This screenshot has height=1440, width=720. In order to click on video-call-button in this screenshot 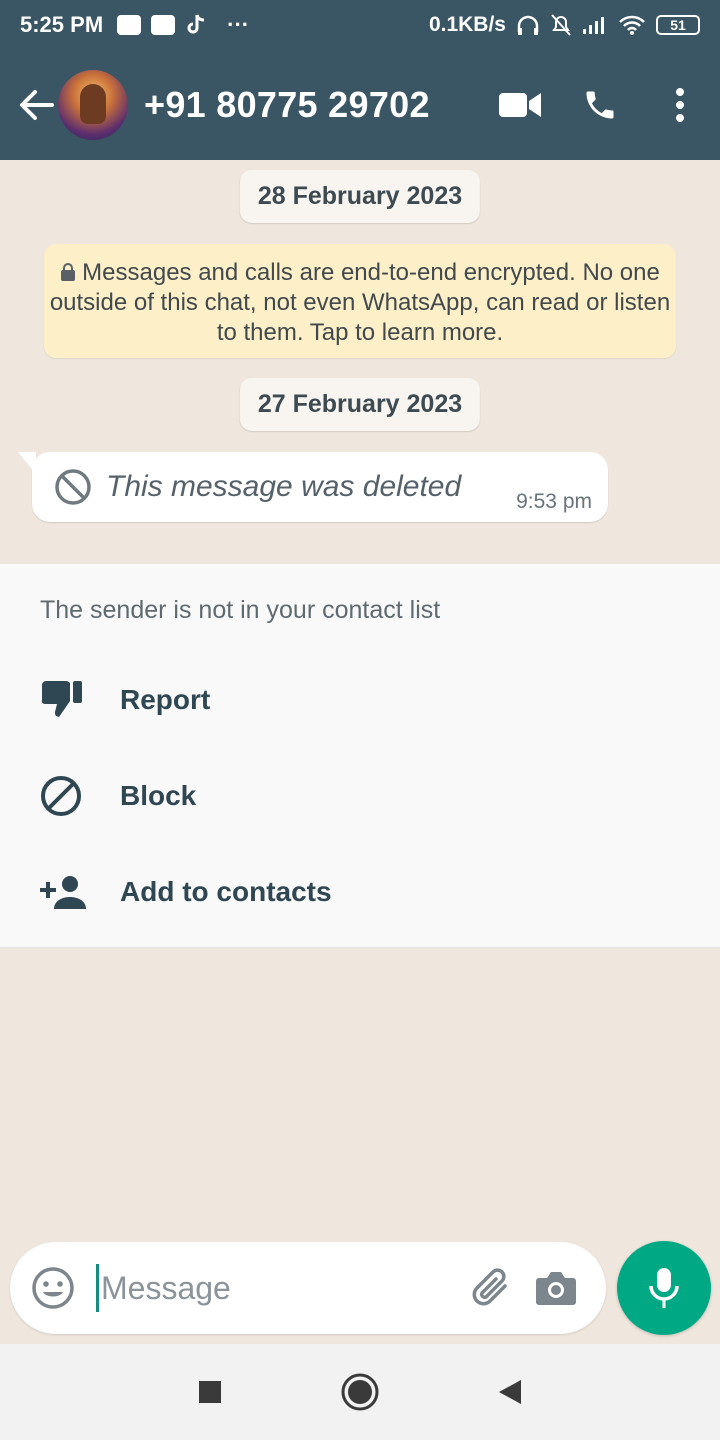, I will do `click(520, 105)`.